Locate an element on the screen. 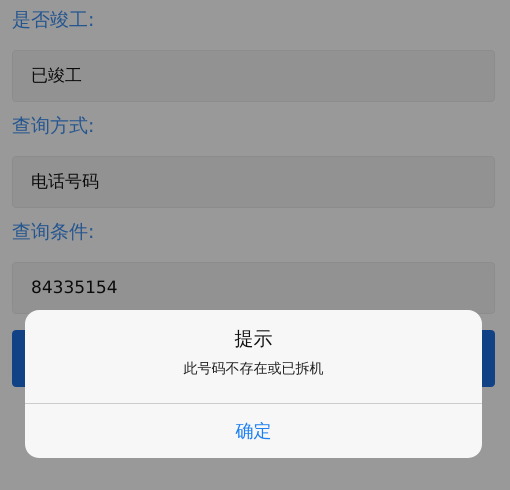  input-field: 已竣工 is located at coordinates (253, 76).